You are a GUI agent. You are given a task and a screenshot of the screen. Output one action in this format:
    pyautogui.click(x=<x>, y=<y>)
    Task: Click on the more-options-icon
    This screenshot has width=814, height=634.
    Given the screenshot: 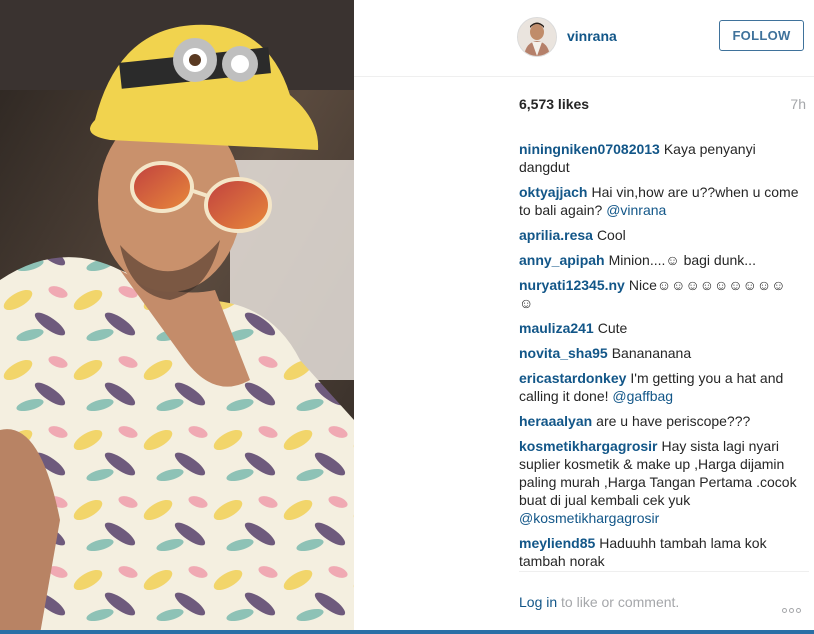 What is the action you would take?
    pyautogui.click(x=794, y=606)
    